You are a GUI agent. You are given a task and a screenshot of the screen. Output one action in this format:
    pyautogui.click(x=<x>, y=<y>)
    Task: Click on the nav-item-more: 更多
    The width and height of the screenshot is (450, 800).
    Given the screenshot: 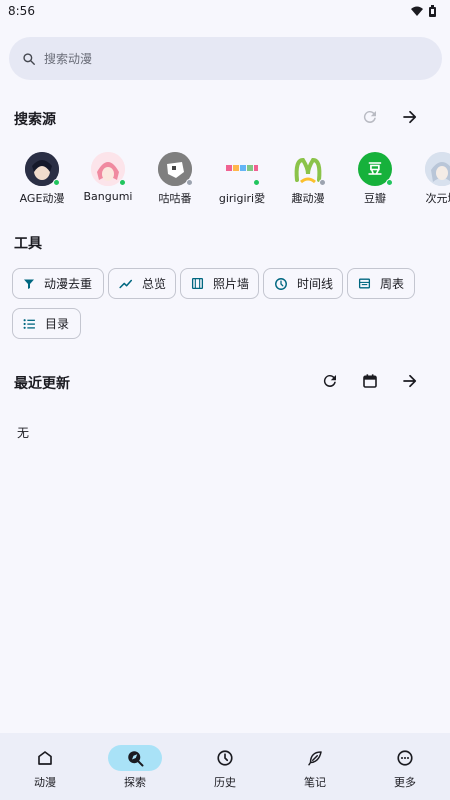 What is the action you would take?
    pyautogui.click(x=405, y=766)
    